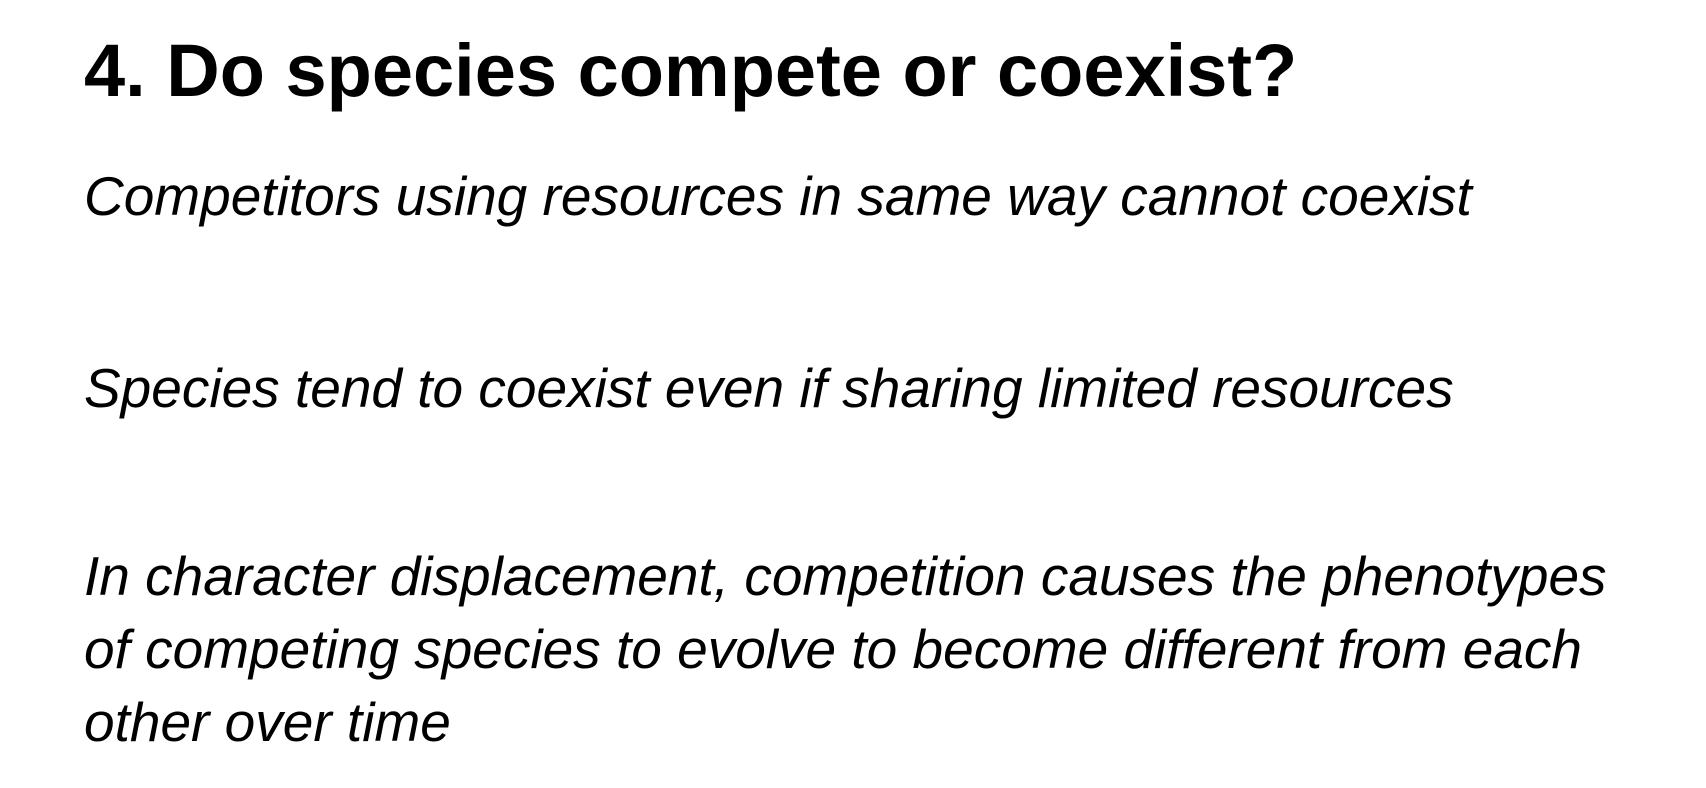 The height and width of the screenshot is (788, 1706). I want to click on slide-title: 4. Do species compete or coexist?, so click(691, 70).